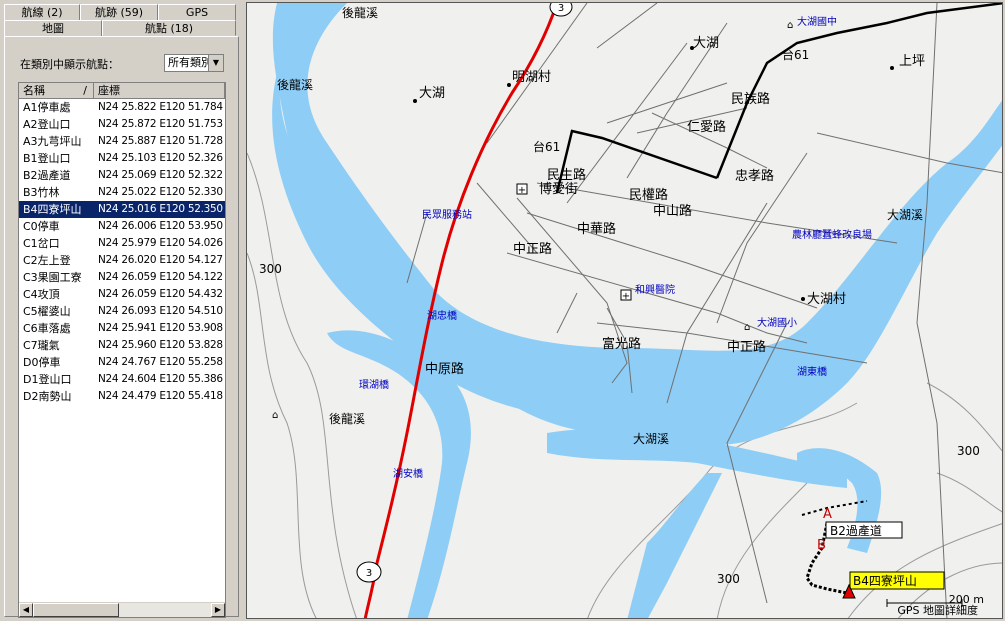 Image resolution: width=1005 pixels, height=621 pixels. Describe the element at coordinates (122, 209) in the screenshot. I see `waypoint-row: B4四寮坪山 N24 25.016 E120 52.350` at that location.